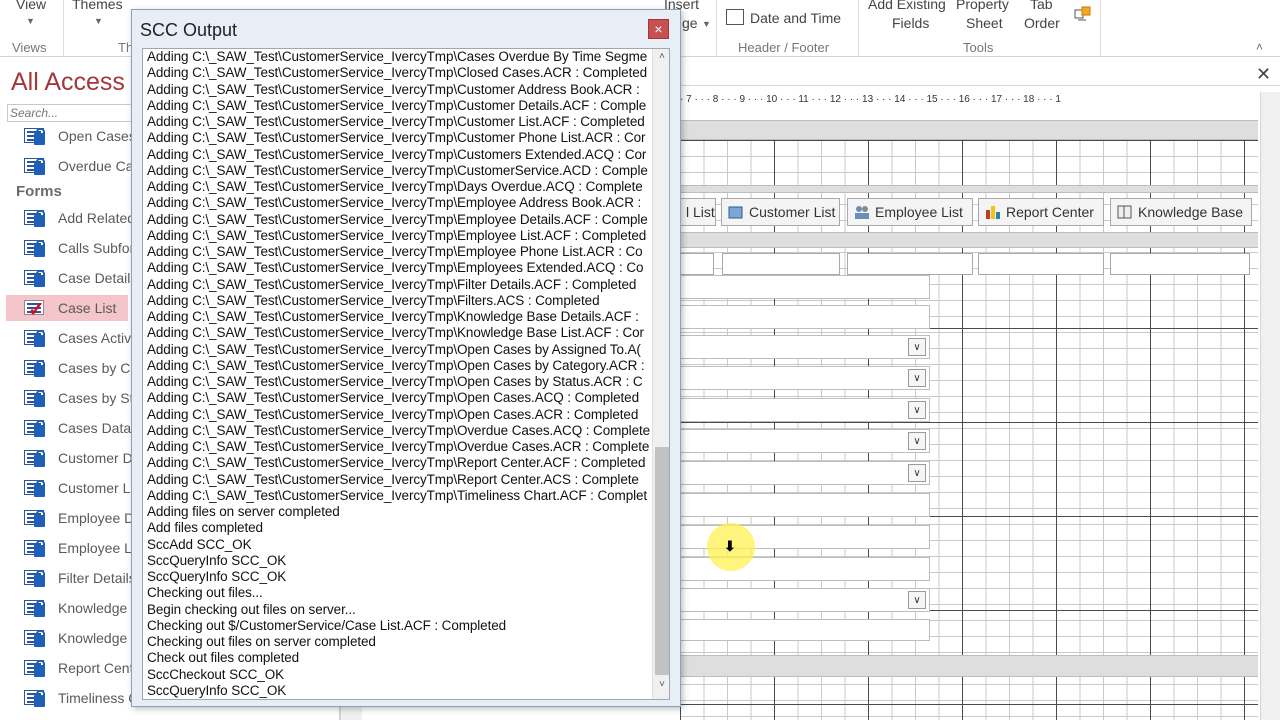 This screenshot has width=1280, height=720. Describe the element at coordinates (1259, 47) in the screenshot. I see `collapse-ribbon-icon: ˄` at that location.